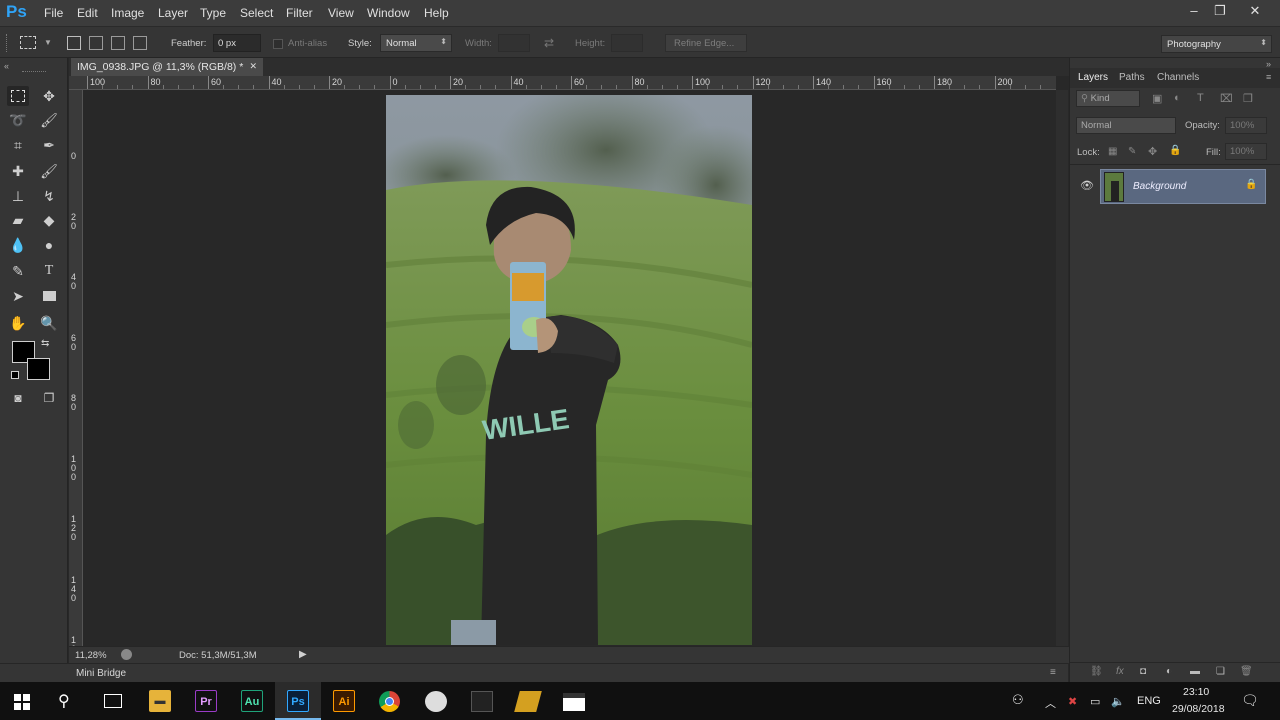 The image size is (1280, 720). I want to click on feather-input: 0 px, so click(237, 43).